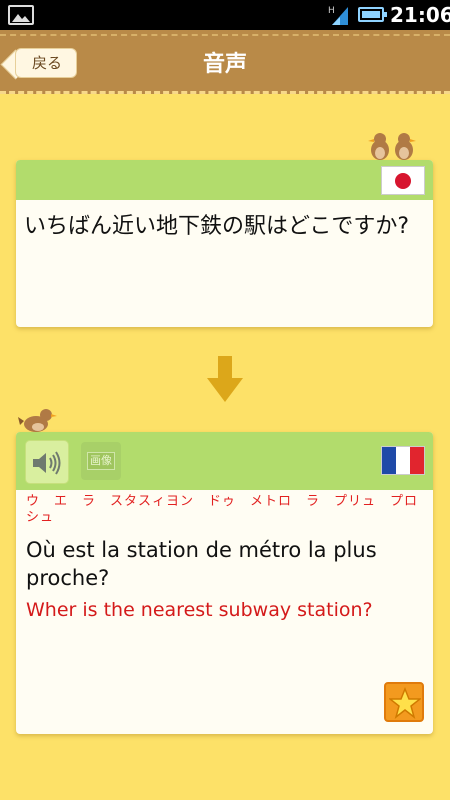 This screenshot has height=800, width=450. What do you see at coordinates (217, 226) in the screenshot?
I see `source-phrase-text: いちばん近い地下鉄の駅はどこですか?` at bounding box center [217, 226].